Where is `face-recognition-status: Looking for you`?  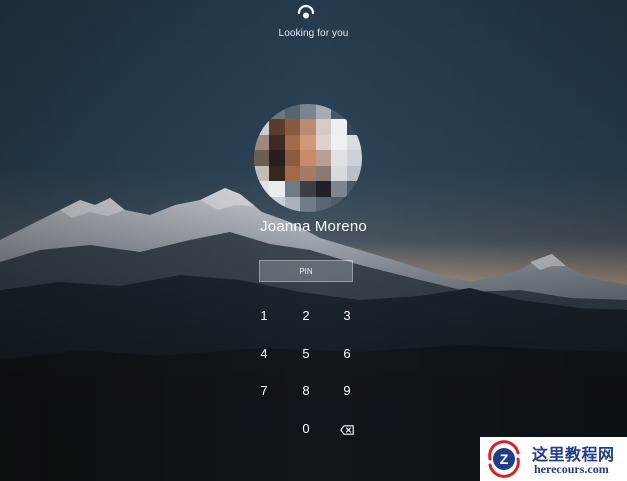
face-recognition-status: Looking for you is located at coordinates (313, 33).